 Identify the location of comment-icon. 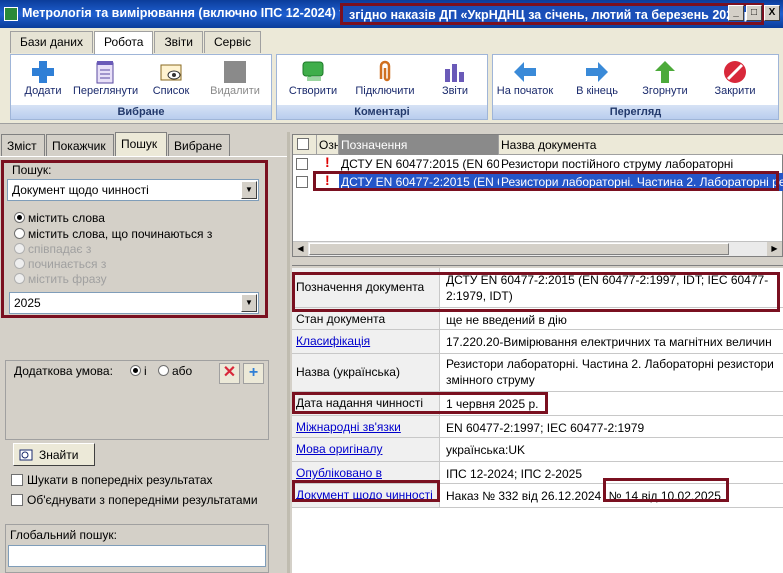
(313, 71).